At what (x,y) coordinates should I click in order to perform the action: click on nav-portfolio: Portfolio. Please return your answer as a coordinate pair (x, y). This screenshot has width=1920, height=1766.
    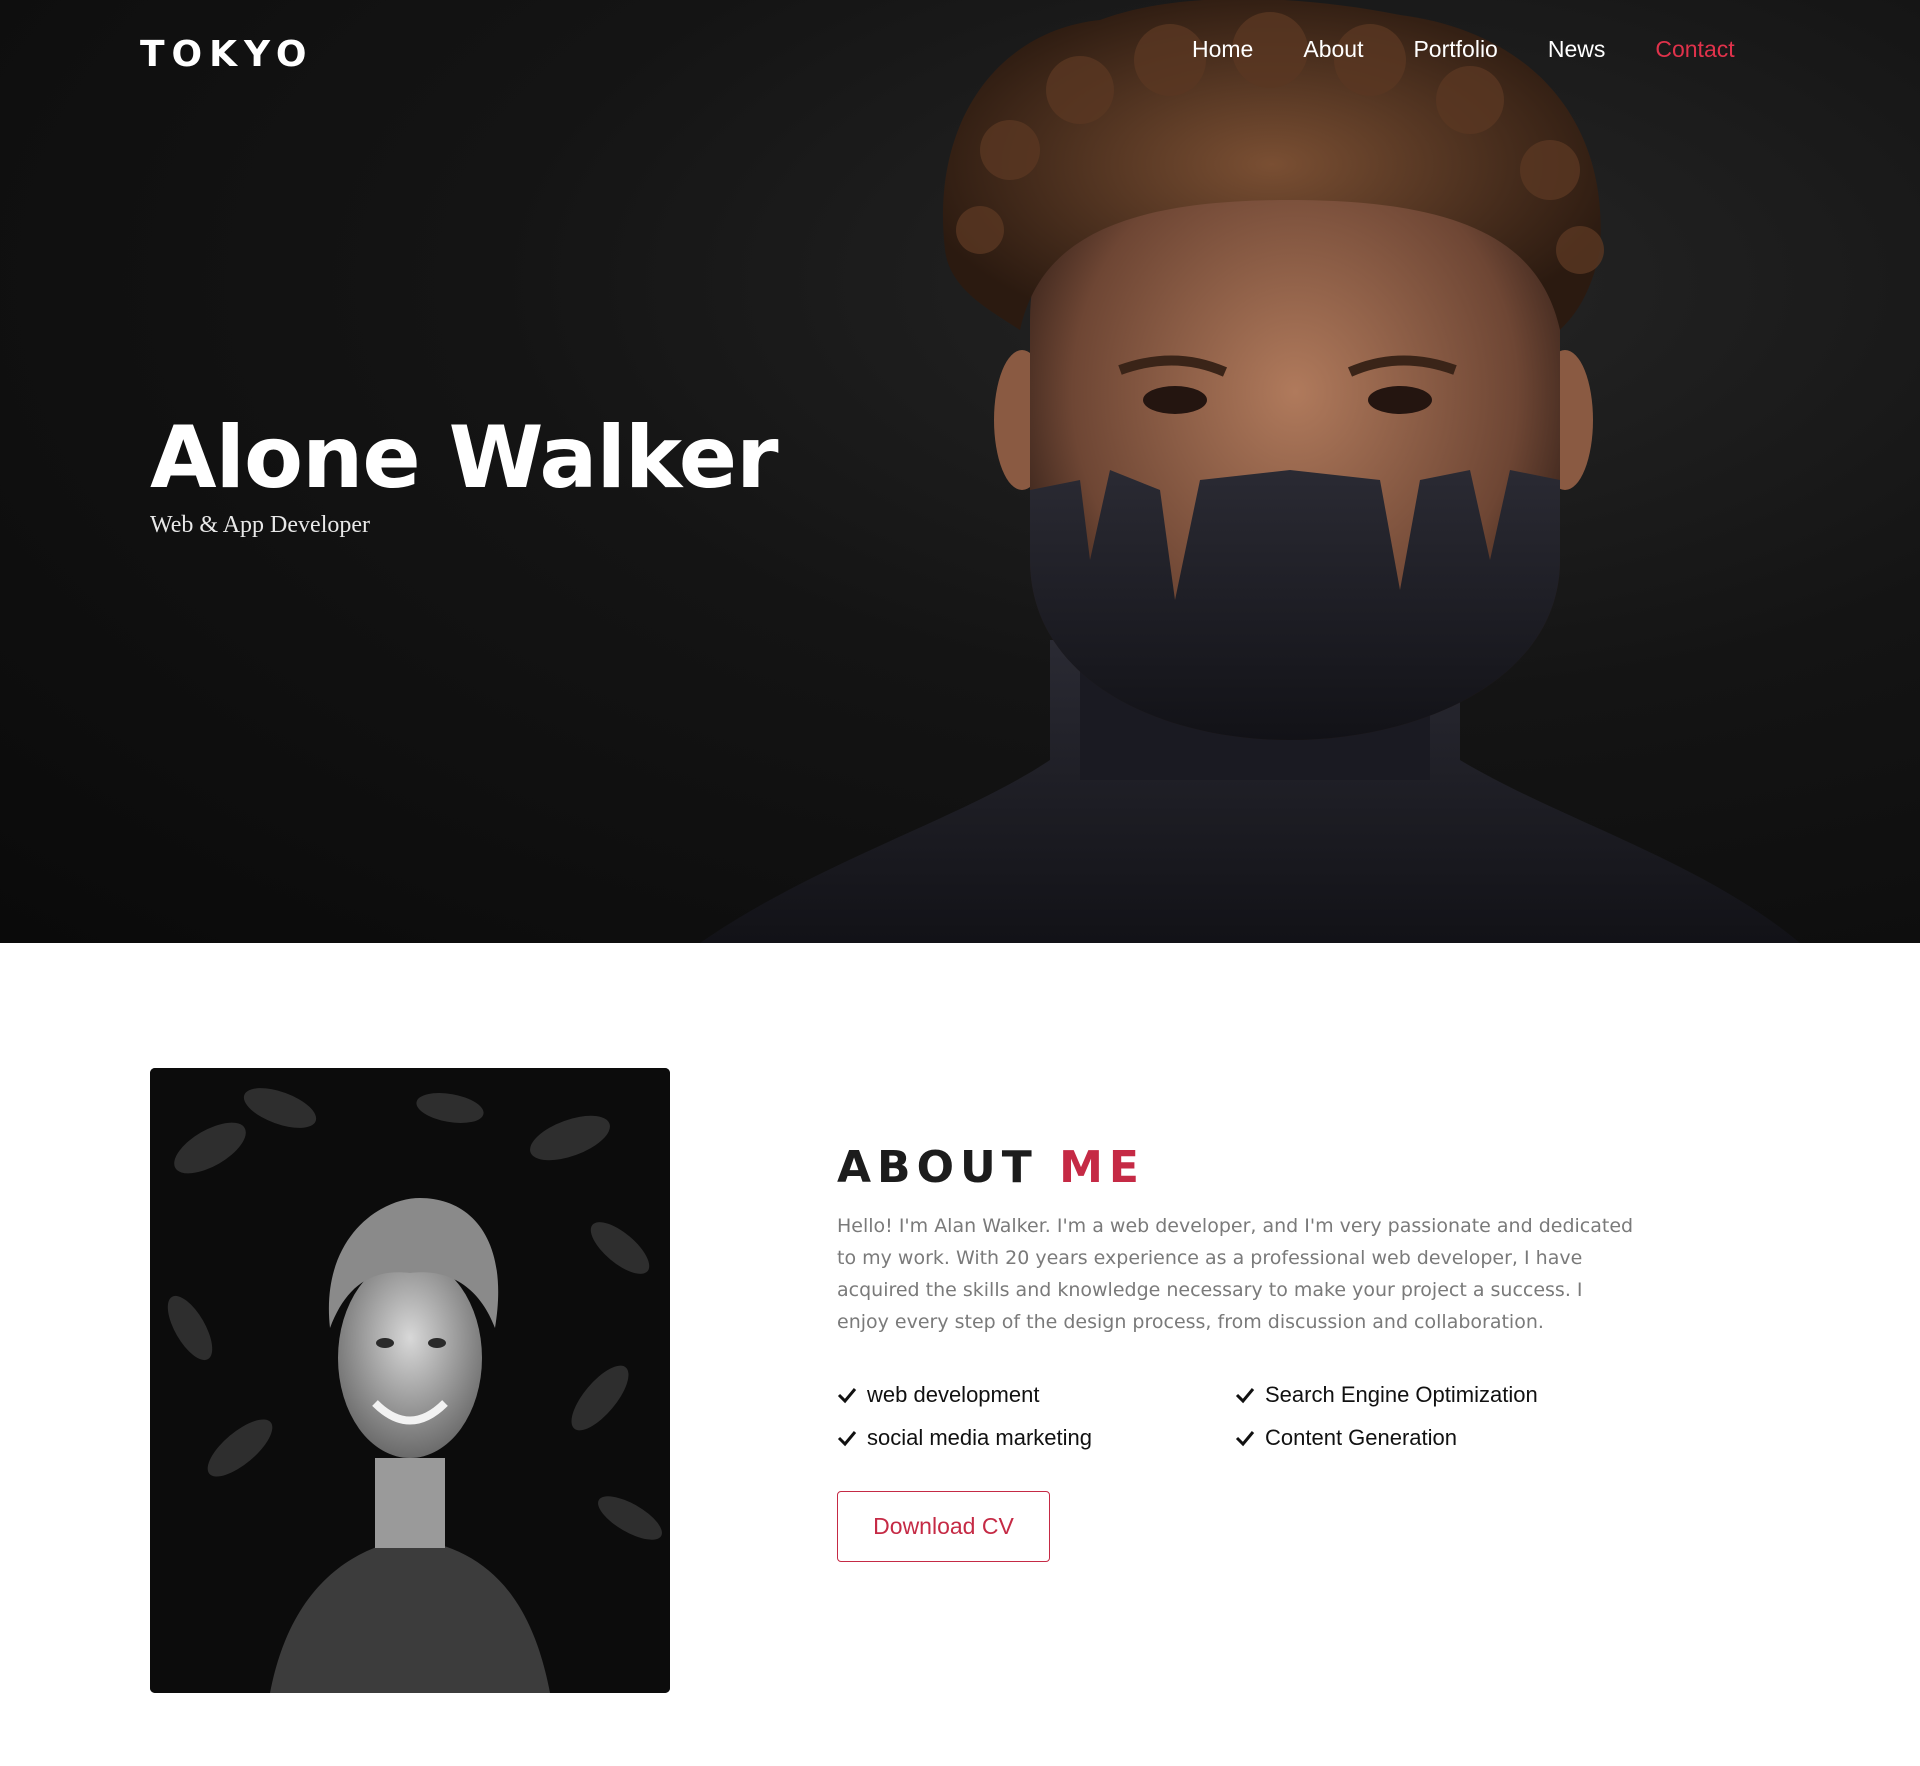
    Looking at the image, I should click on (1455, 49).